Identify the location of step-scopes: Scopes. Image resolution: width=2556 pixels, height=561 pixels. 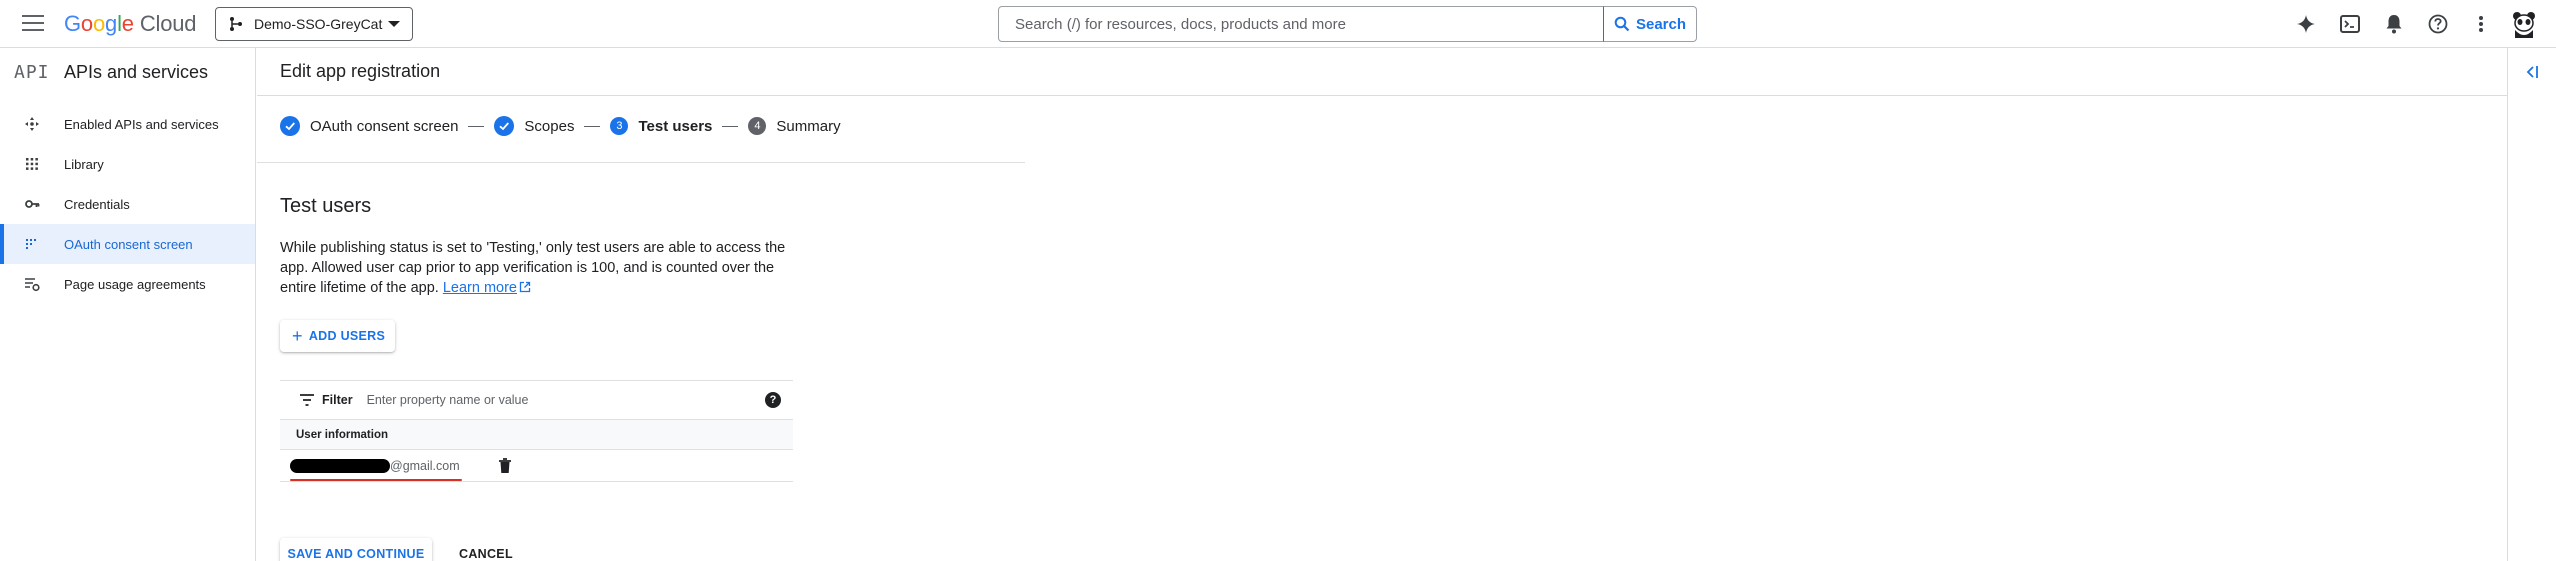
(549, 126).